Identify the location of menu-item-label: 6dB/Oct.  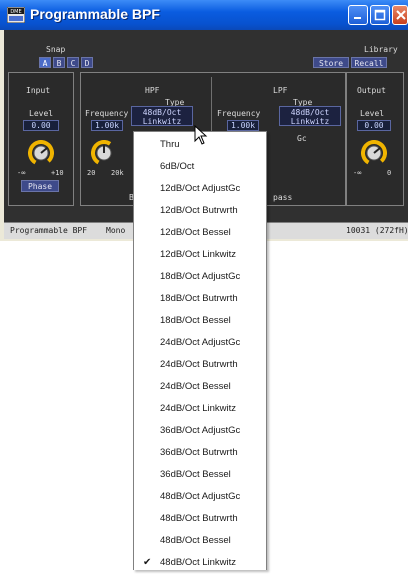
(177, 166).